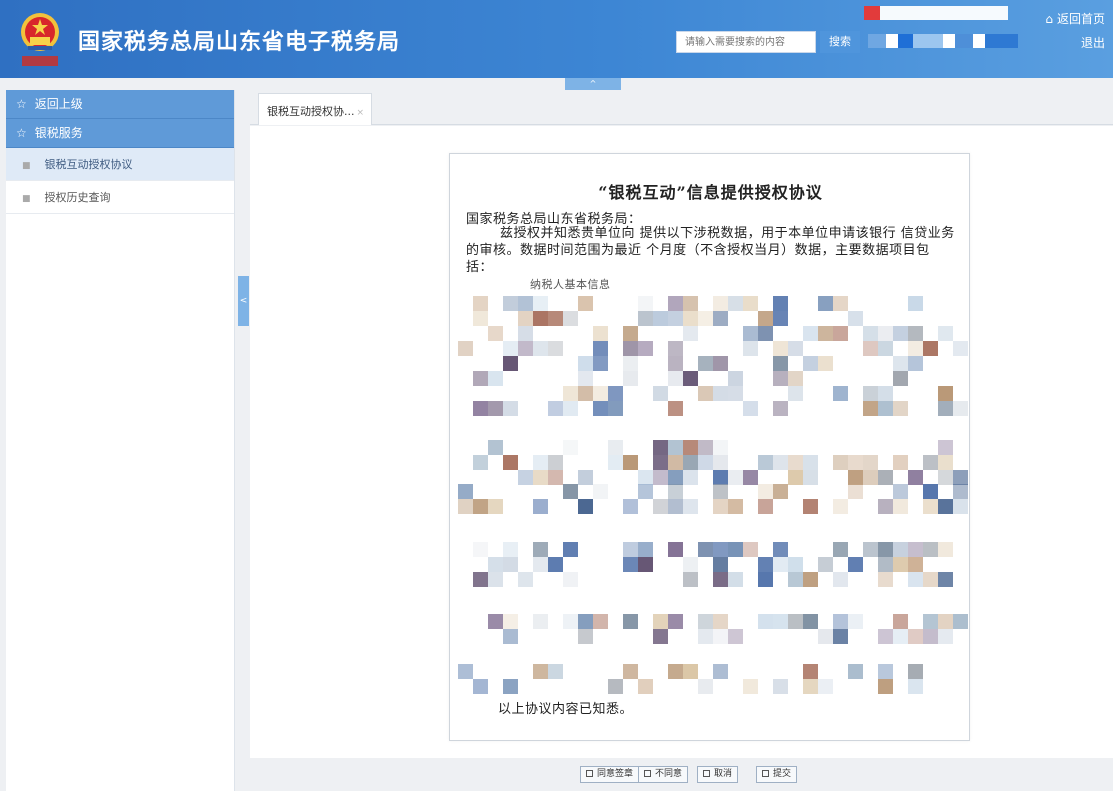 The image size is (1113, 791). Describe the element at coordinates (746, 42) in the screenshot. I see `search-input` at that location.